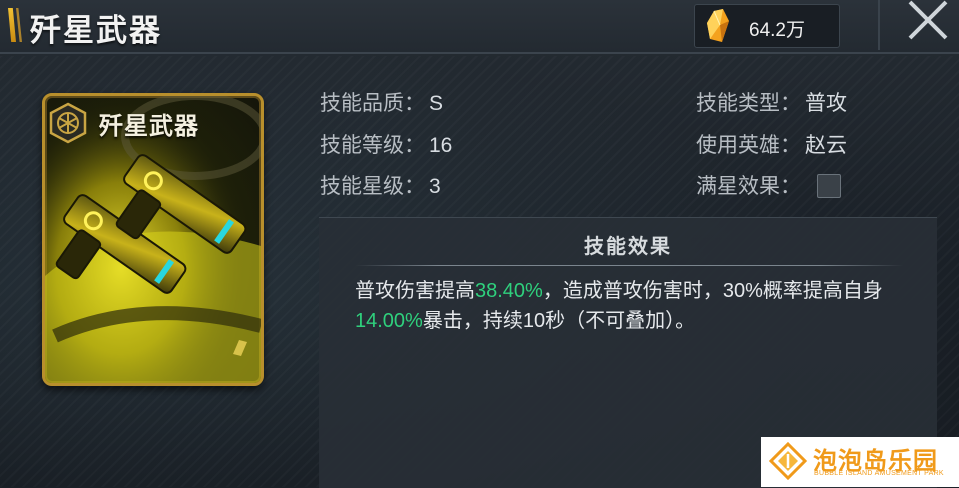  Describe the element at coordinates (748, 103) in the screenshot. I see `stat-type-label: 技能类型：` at that location.